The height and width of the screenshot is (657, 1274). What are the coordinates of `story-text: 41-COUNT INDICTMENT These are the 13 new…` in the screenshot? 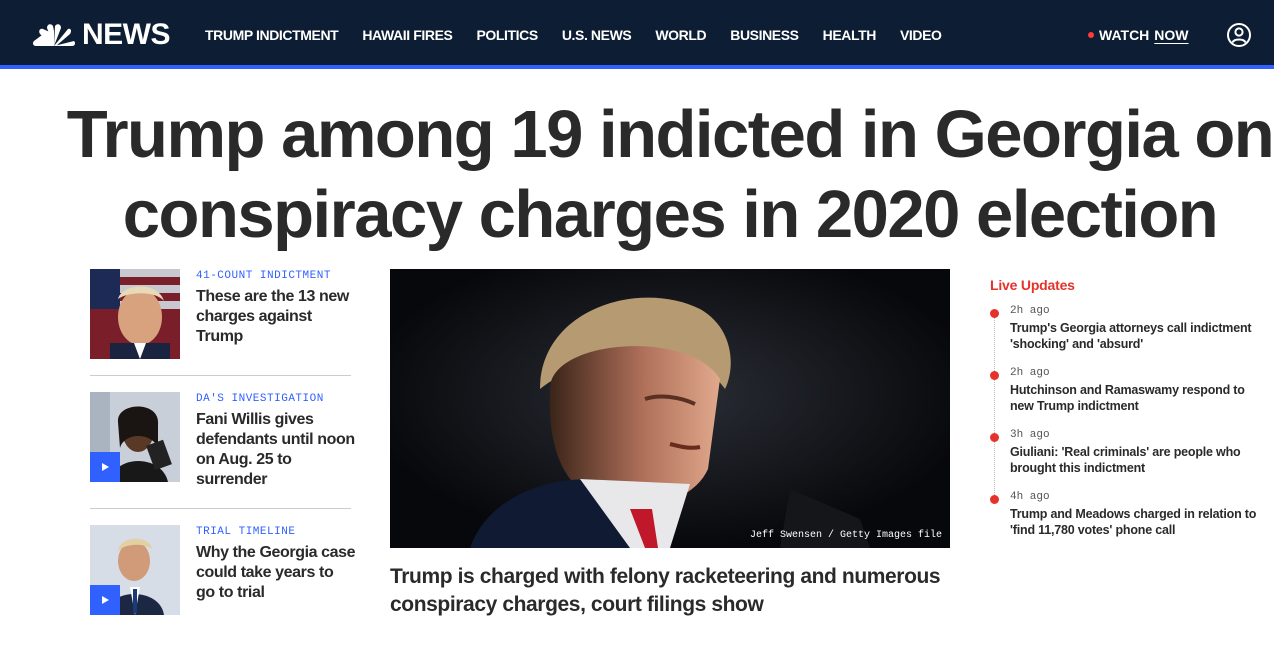 It's located at (276, 308).